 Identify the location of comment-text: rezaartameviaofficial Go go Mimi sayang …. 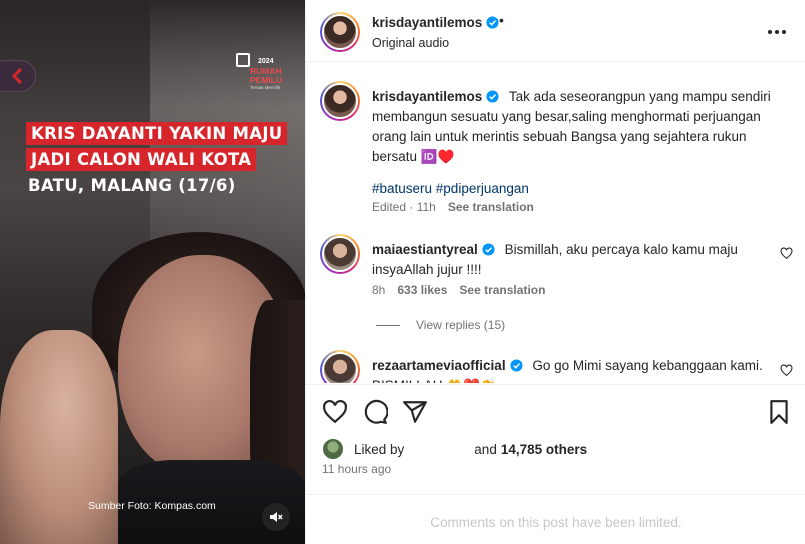
(572, 369).